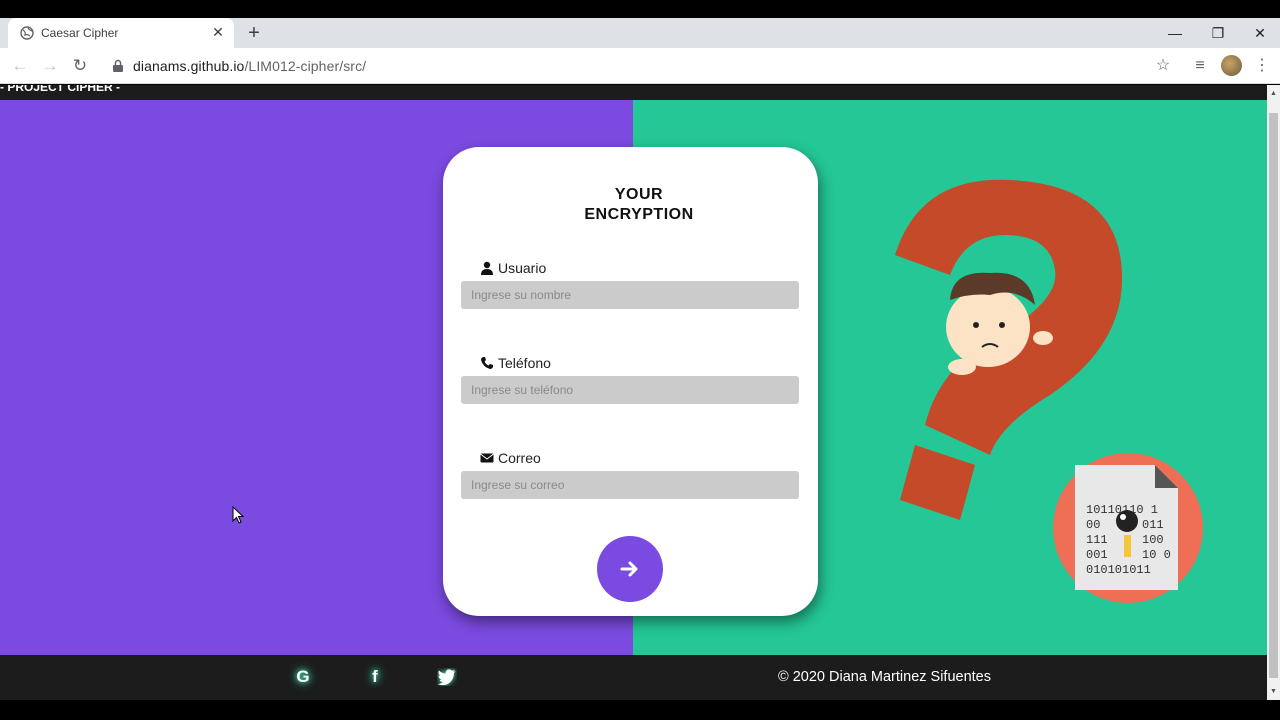  What do you see at coordinates (189, 66) in the screenshot?
I see `url-host: dianams.github.io` at bounding box center [189, 66].